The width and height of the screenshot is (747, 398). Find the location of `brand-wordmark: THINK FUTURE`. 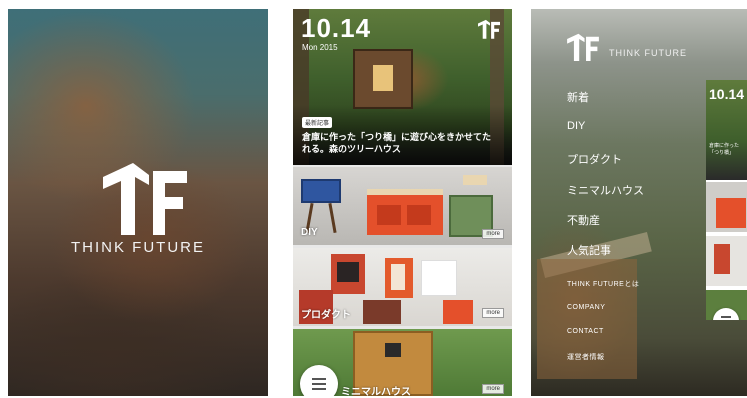

brand-wordmark: THINK FUTURE is located at coordinates (138, 247).